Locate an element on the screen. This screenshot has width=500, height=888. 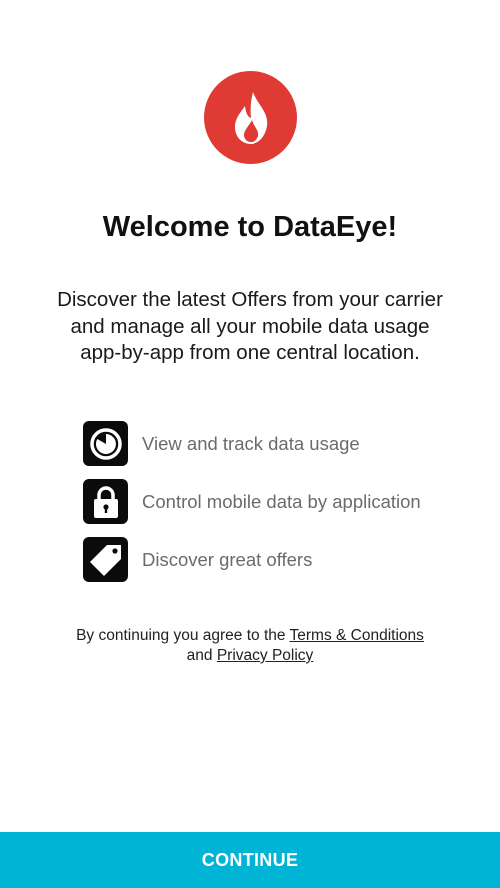
legal-prefix: By continuing you agree to the is located at coordinates (183, 635).